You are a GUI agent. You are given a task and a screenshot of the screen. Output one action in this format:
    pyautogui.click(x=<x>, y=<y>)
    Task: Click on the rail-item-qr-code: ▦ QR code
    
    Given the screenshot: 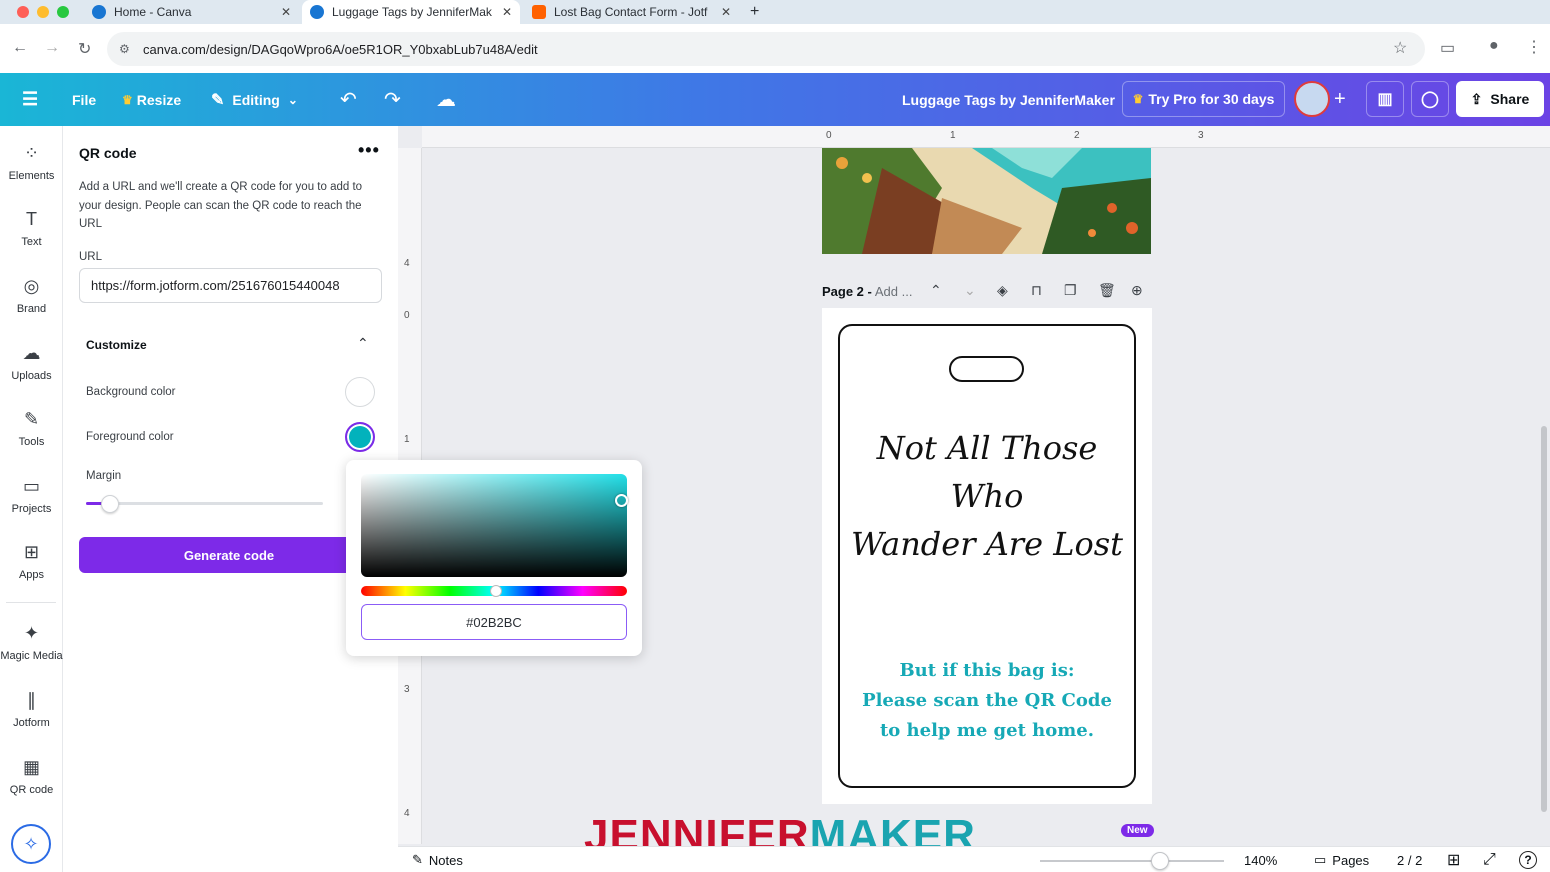 What is the action you would take?
    pyautogui.click(x=31, y=775)
    